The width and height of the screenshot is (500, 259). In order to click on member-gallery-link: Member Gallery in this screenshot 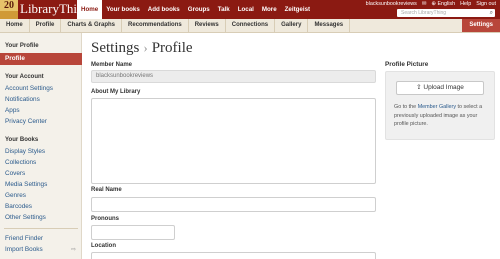, I will do `click(437, 107)`.